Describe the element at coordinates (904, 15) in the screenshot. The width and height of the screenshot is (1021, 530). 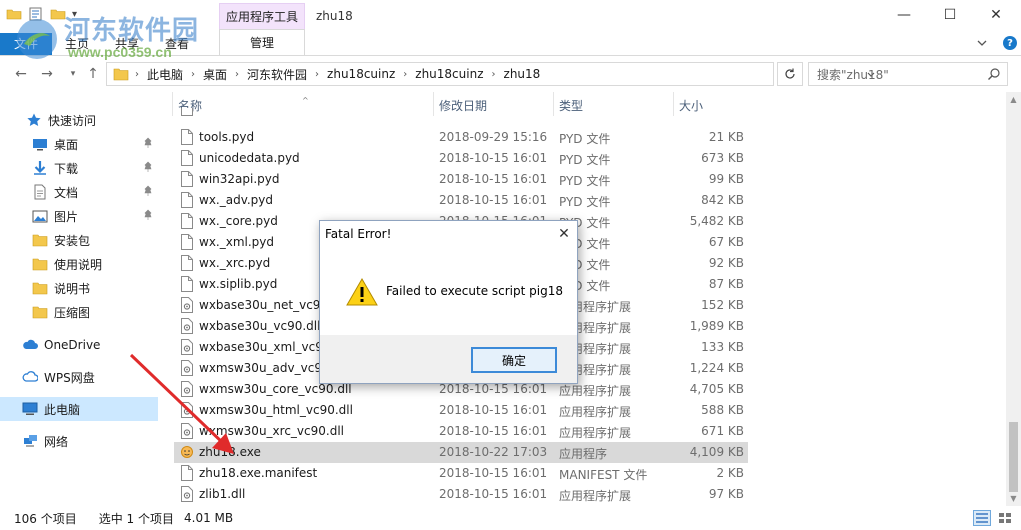
I see `minimize-button: —` at that location.